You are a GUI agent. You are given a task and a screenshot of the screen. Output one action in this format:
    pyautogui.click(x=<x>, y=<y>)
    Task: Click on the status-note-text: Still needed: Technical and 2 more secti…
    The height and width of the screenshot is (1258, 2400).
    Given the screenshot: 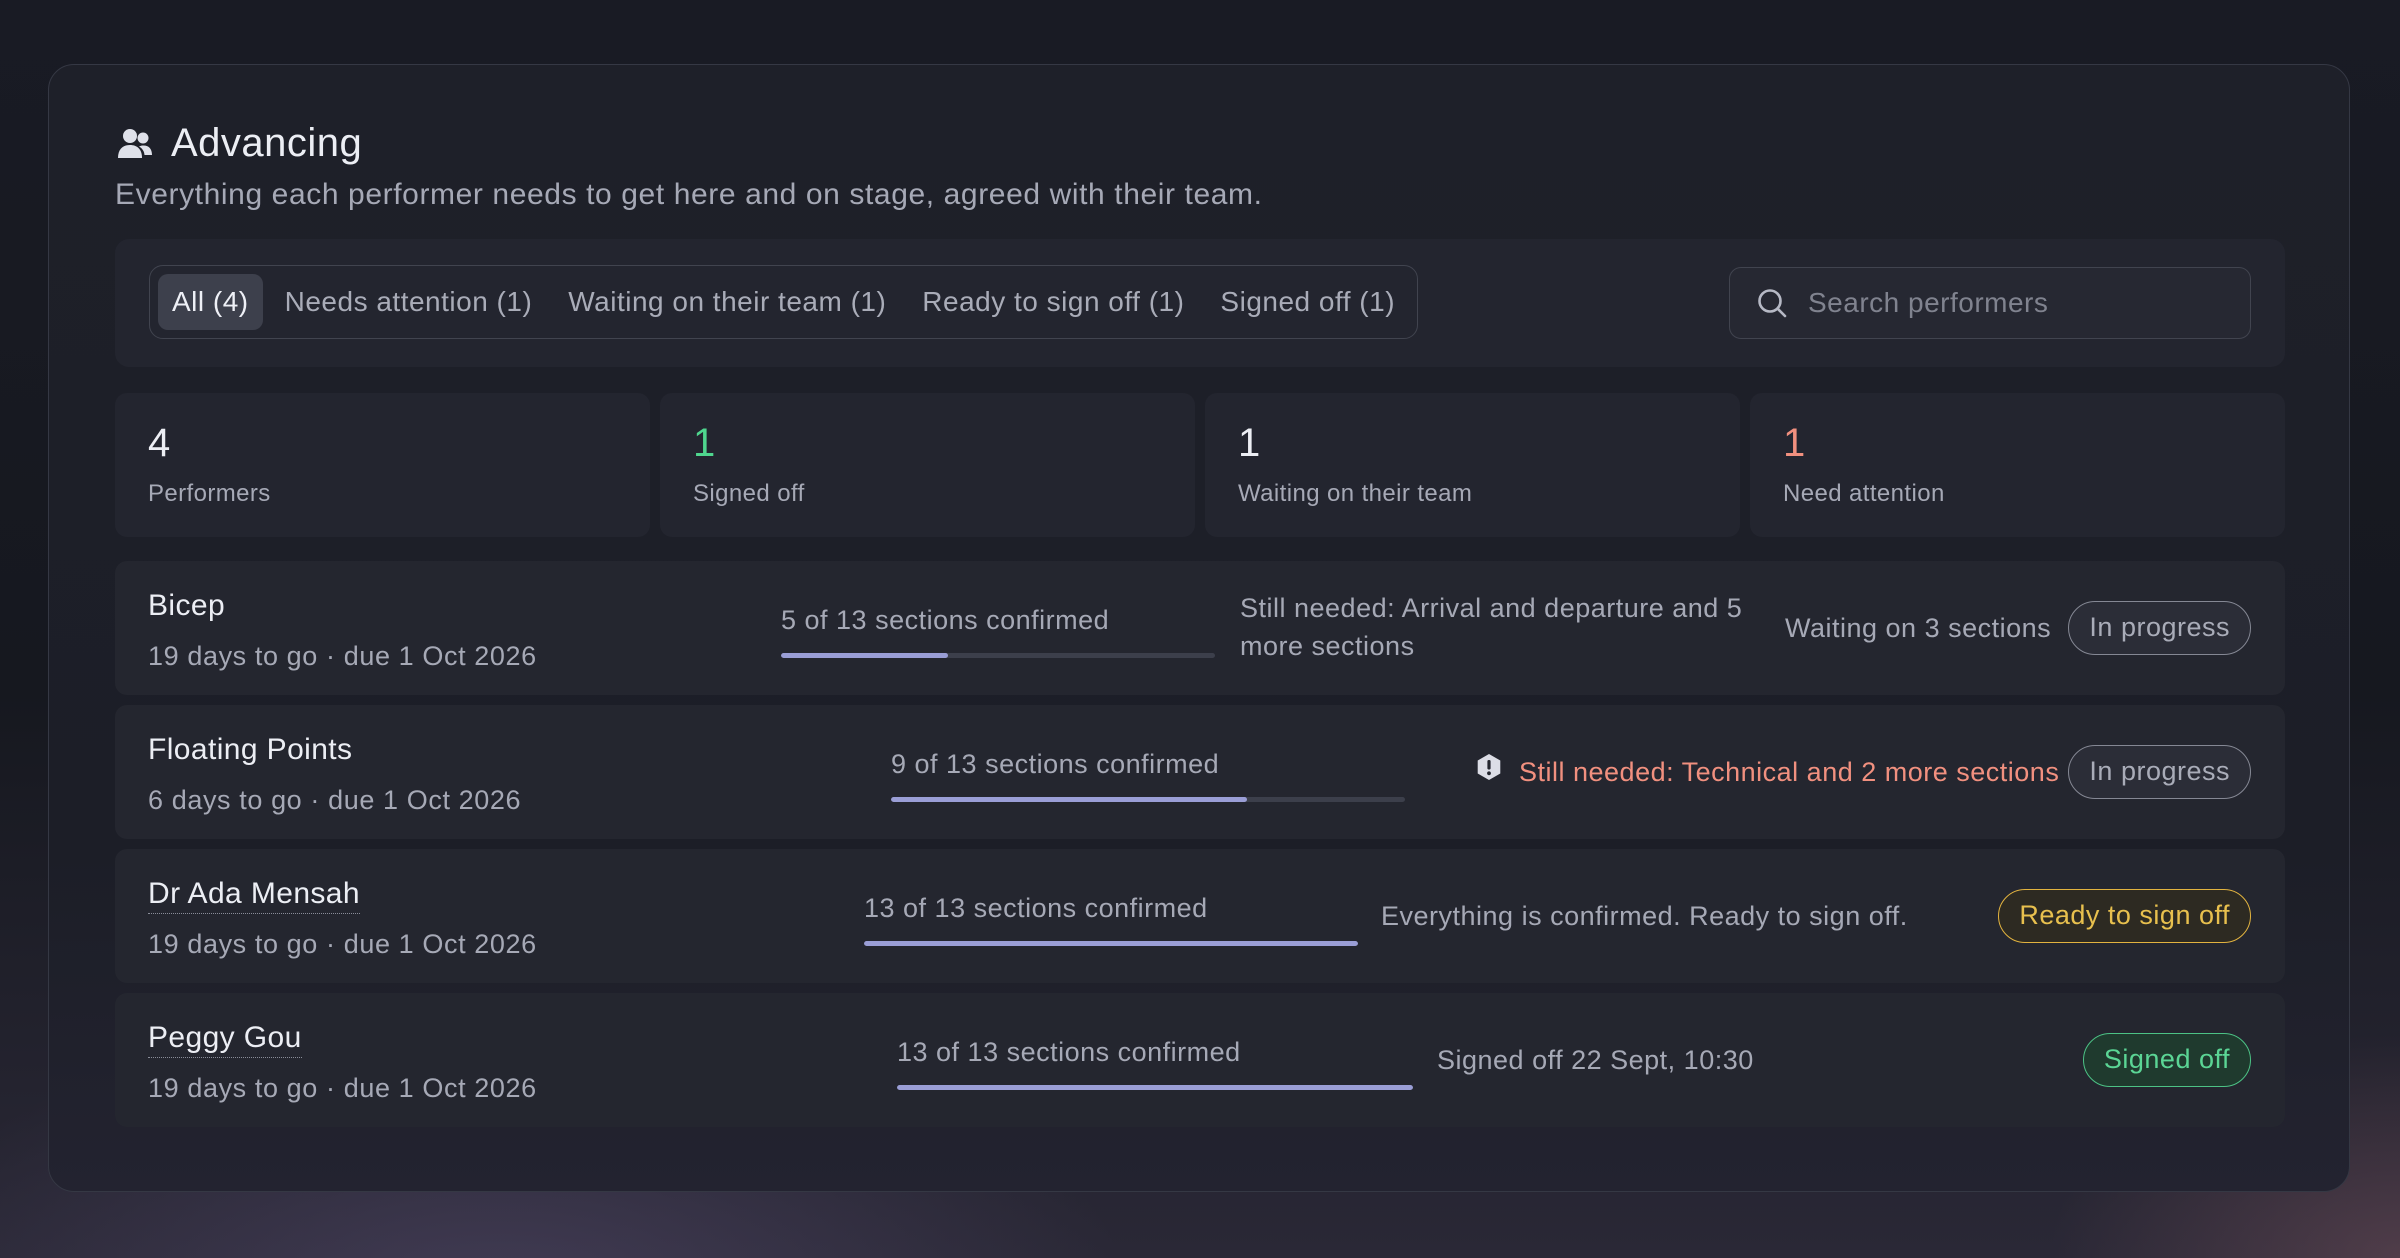 What is the action you would take?
    pyautogui.click(x=1789, y=772)
    